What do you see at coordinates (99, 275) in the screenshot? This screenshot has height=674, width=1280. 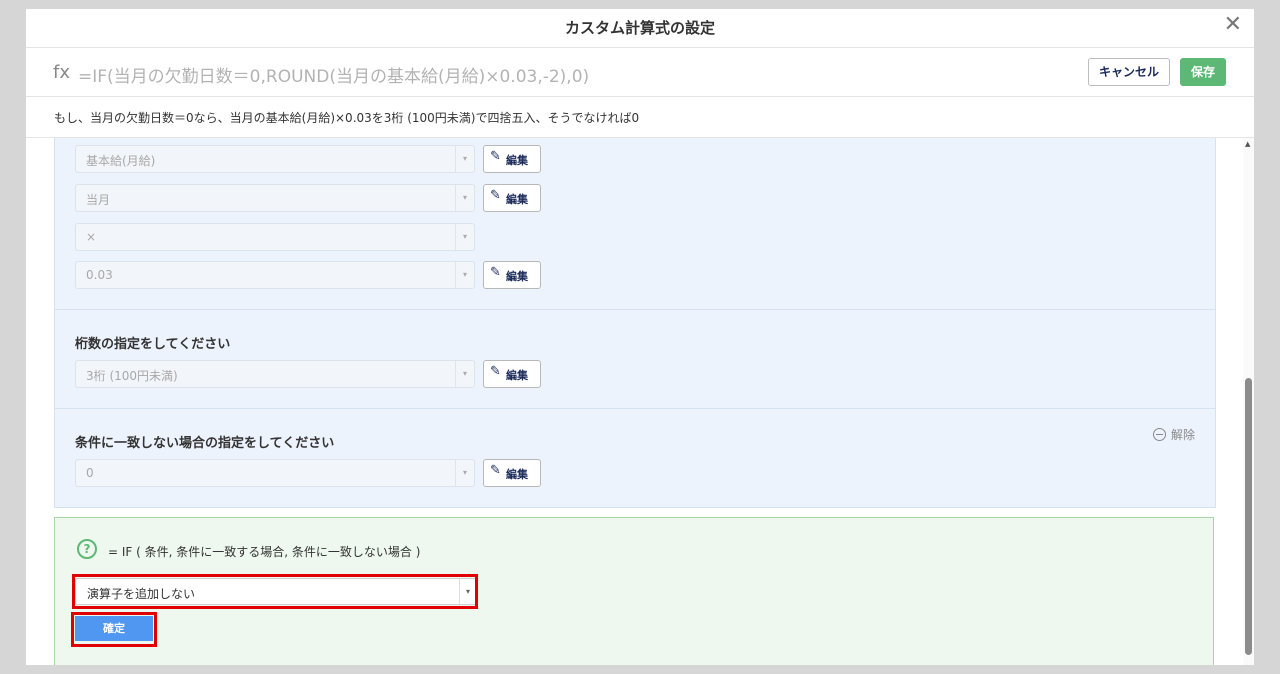 I see `operand-select-3-value: 0.03` at bounding box center [99, 275].